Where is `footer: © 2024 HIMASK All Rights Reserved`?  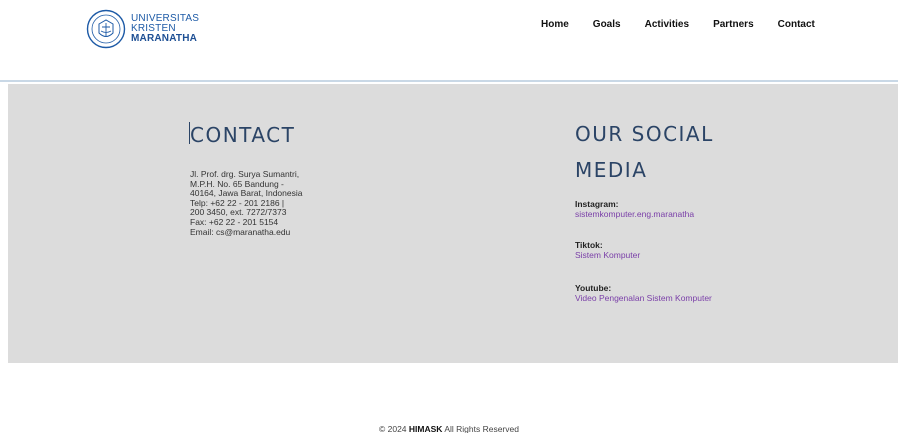
footer: © 2024 HIMASK All Rights Reserved is located at coordinates (449, 428).